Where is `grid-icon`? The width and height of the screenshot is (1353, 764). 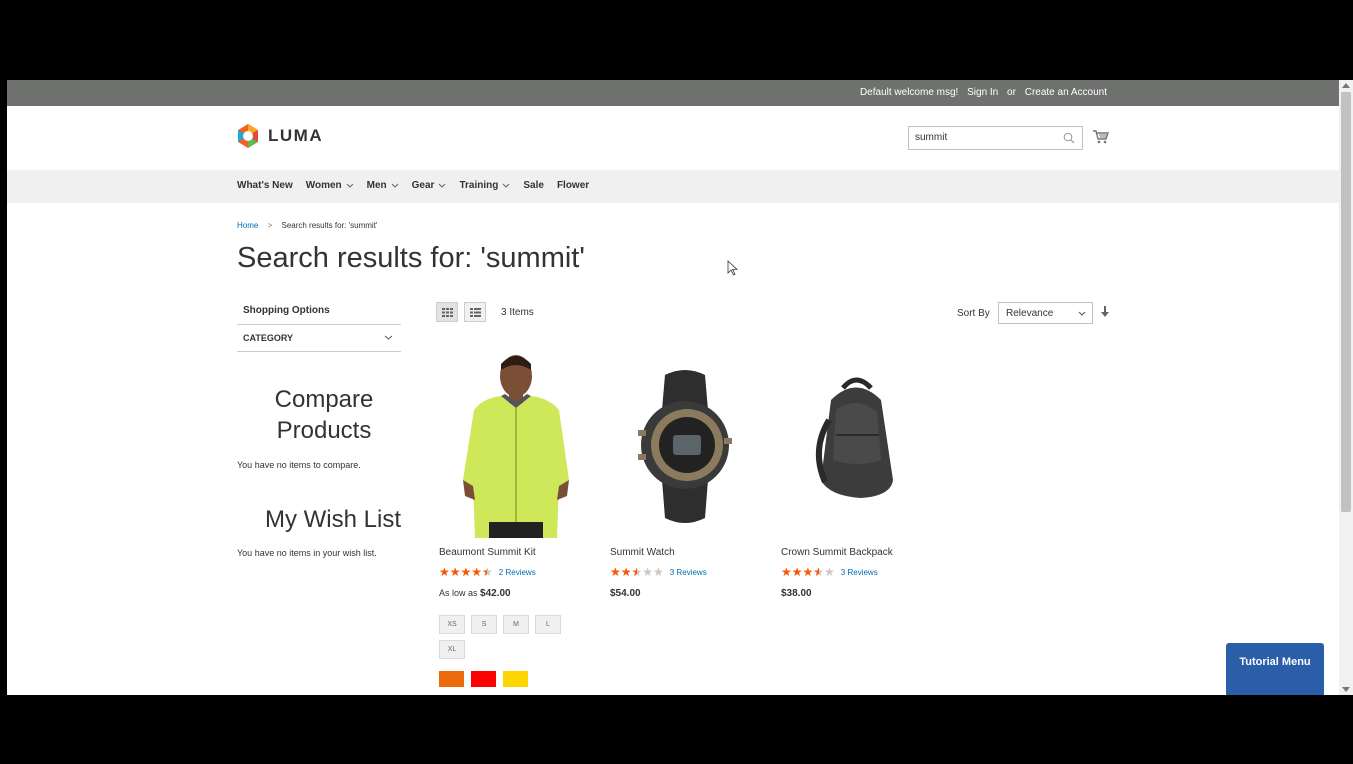 grid-icon is located at coordinates (447, 312).